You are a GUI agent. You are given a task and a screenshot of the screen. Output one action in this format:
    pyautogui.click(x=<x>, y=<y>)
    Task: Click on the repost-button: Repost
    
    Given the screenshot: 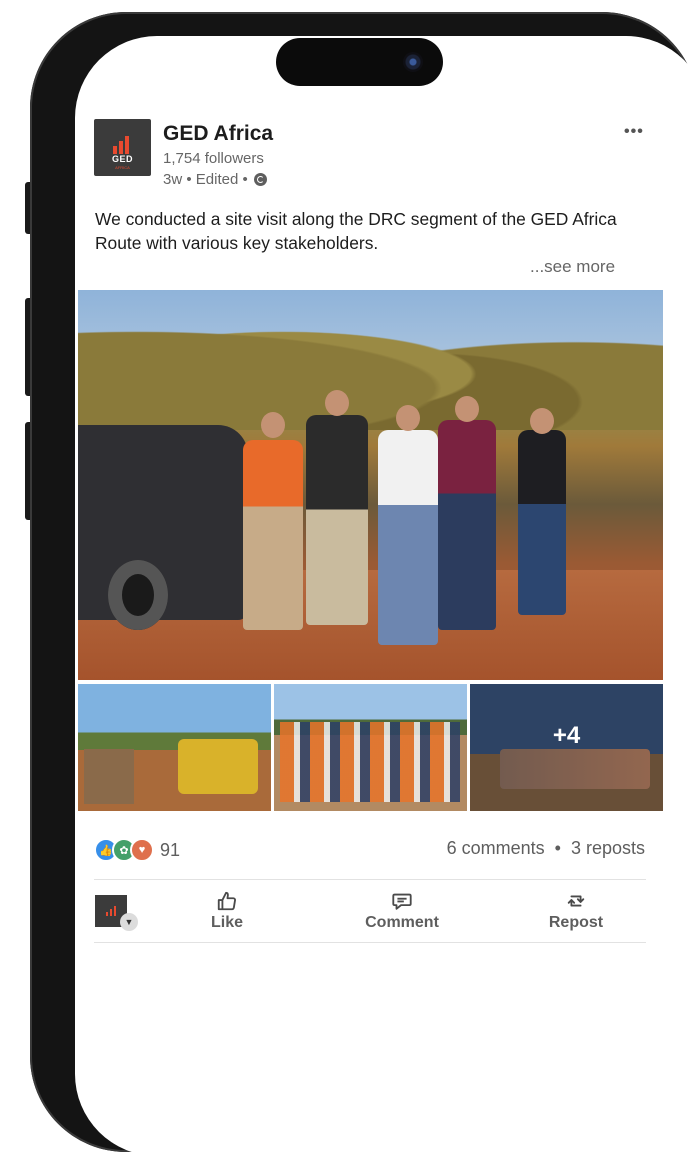 What is the action you would take?
    pyautogui.click(x=576, y=911)
    